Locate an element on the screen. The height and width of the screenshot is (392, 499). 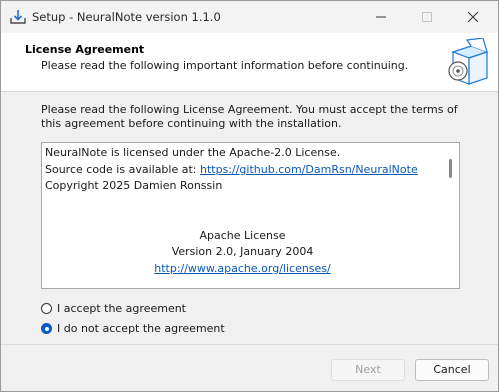
minimize-button is located at coordinates (381, 17).